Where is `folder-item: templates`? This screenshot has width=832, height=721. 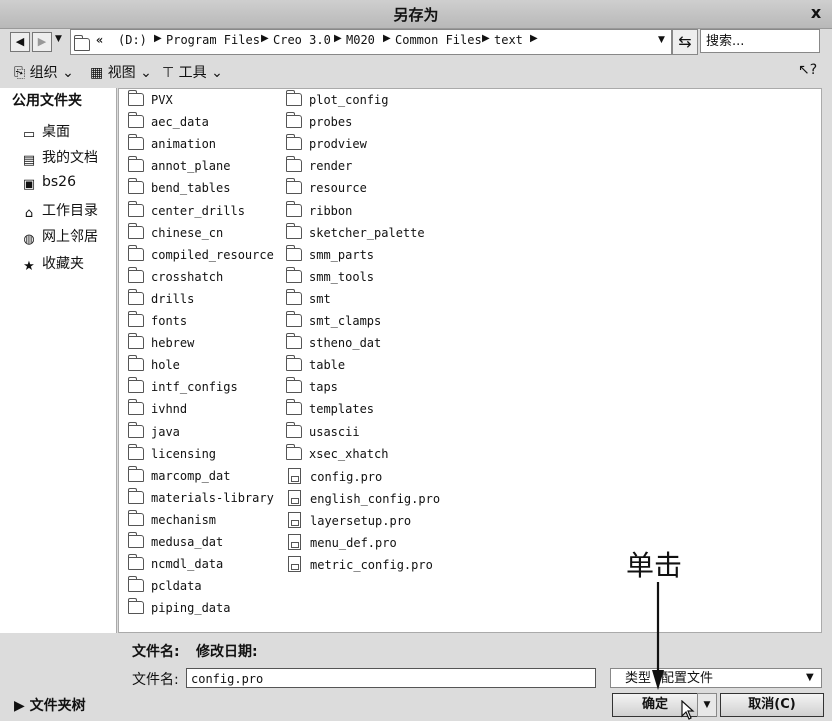
folder-item: templates is located at coordinates (330, 408).